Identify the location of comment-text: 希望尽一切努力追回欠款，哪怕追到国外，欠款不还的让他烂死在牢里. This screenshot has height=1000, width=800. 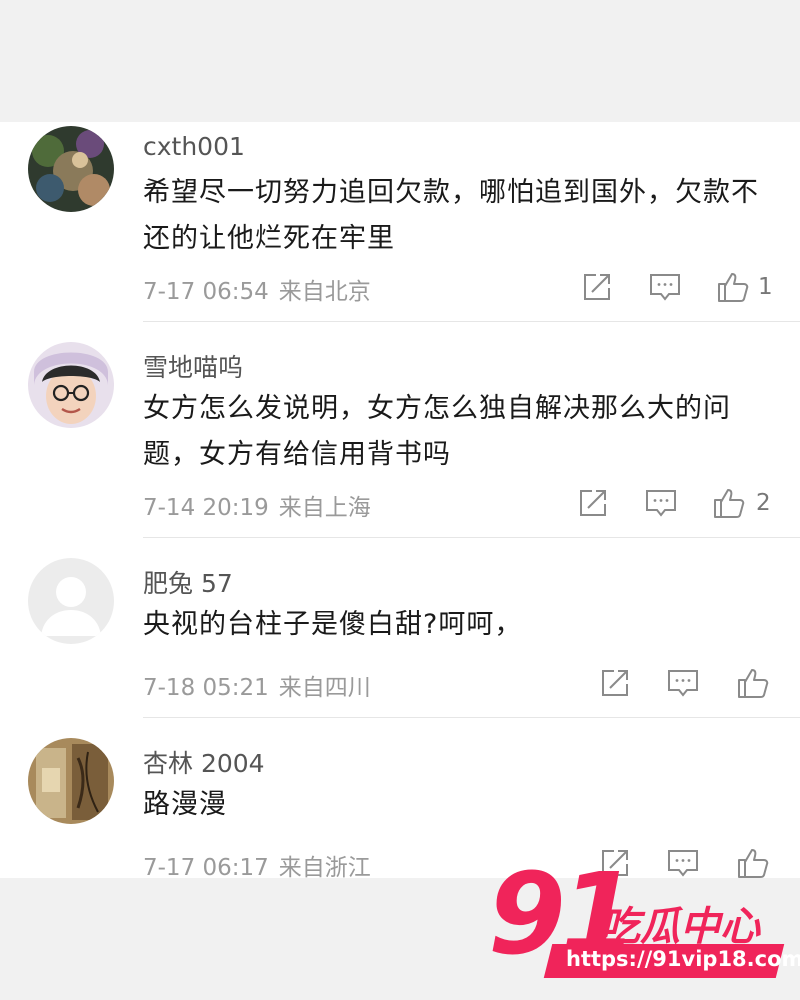
(451, 215).